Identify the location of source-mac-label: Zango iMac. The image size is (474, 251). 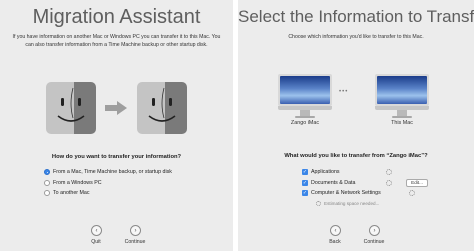
(305, 123).